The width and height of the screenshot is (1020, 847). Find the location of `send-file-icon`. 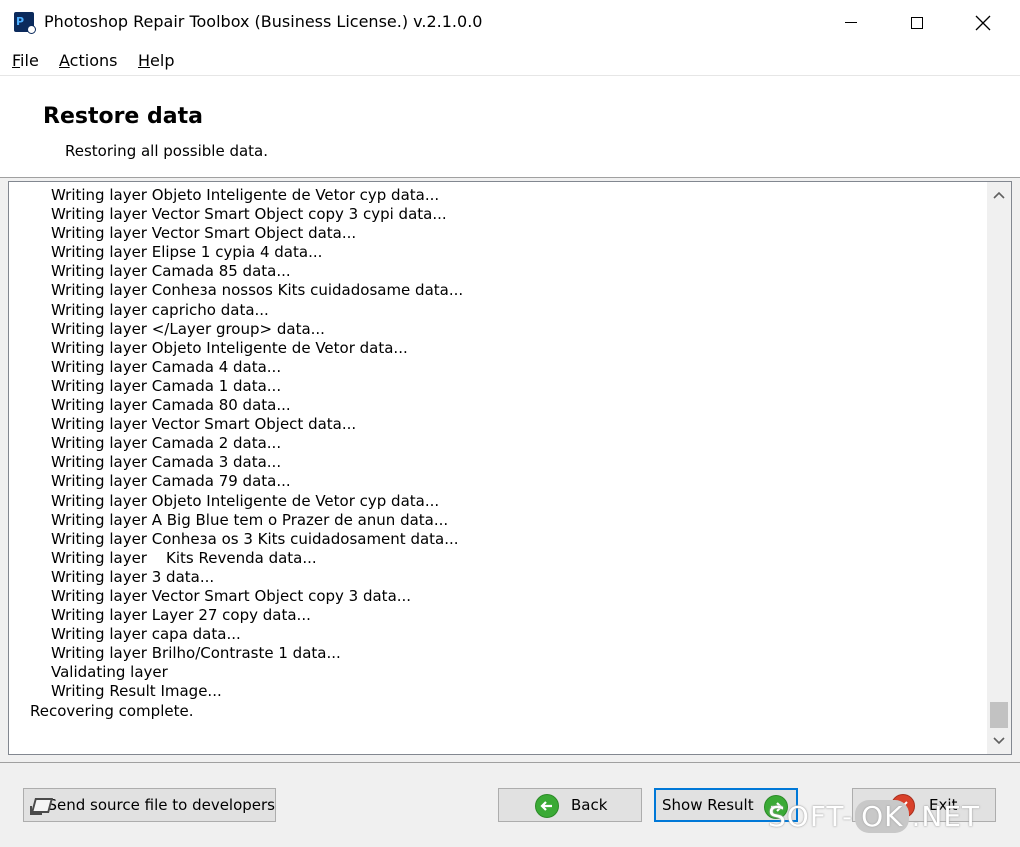

send-file-icon is located at coordinates (42, 805).